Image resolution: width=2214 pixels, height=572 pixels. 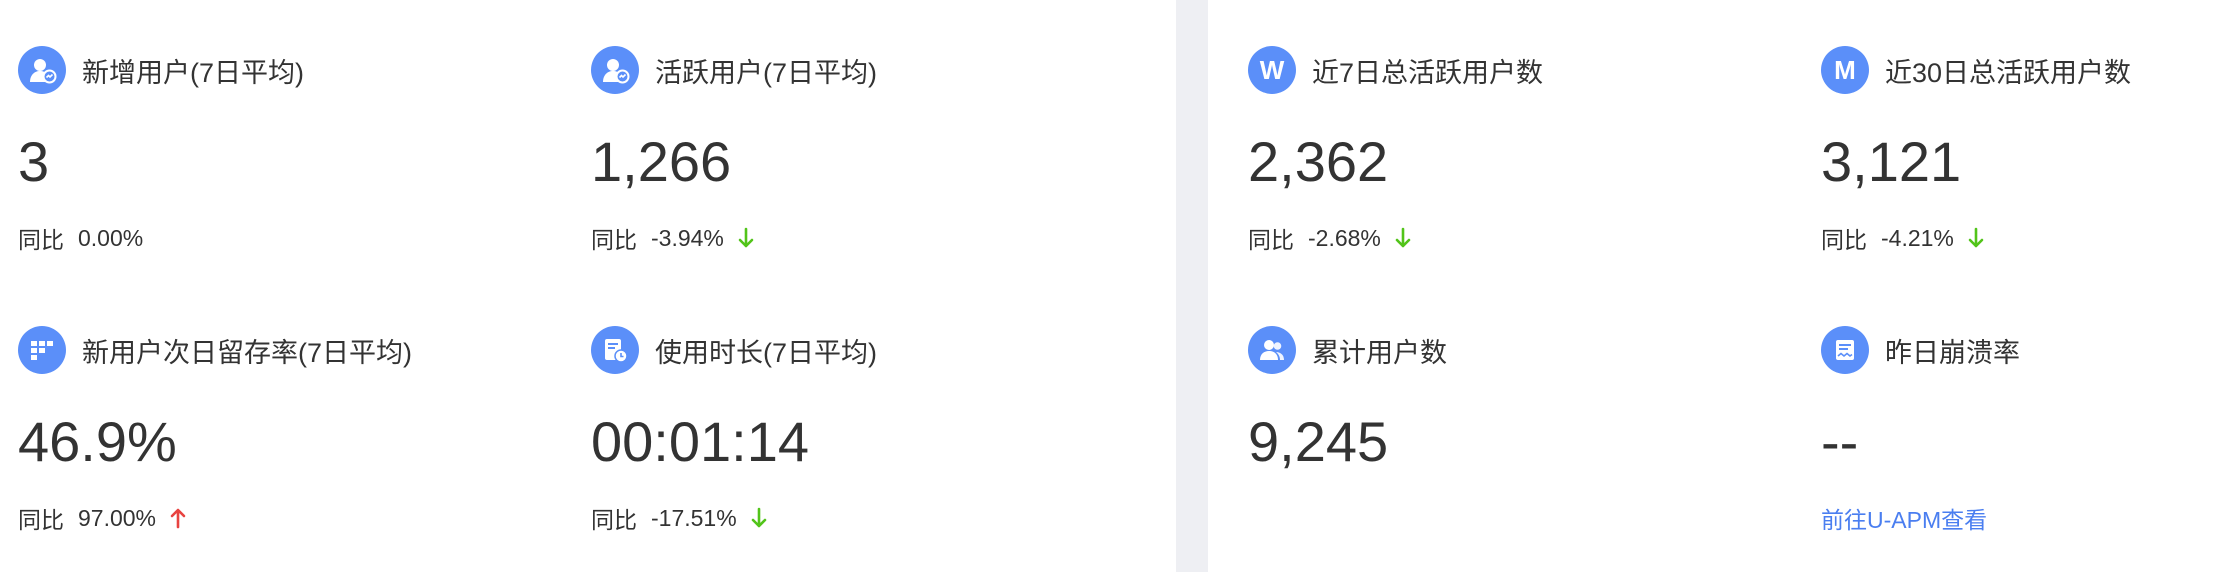 I want to click on week-w-icon: W, so click(x=1272, y=70).